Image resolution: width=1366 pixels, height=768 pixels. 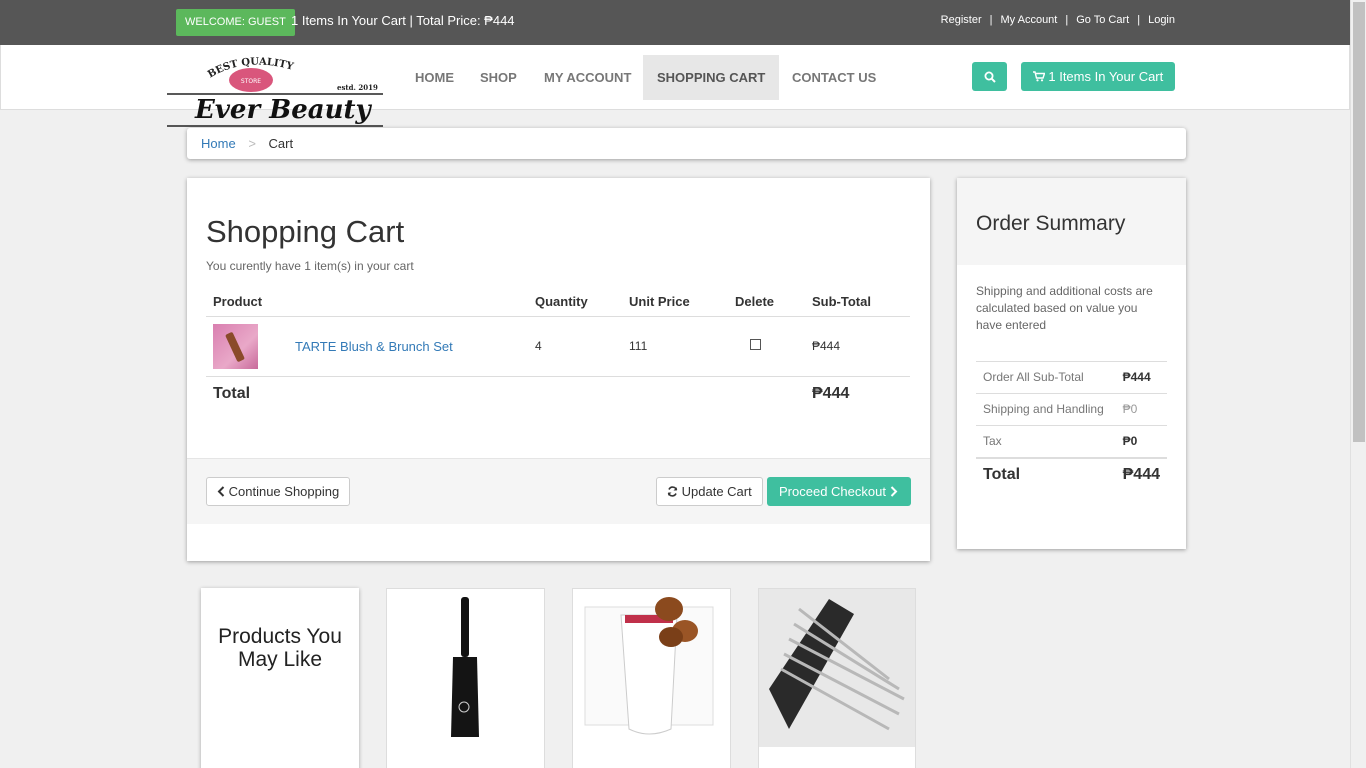 What do you see at coordinates (1039, 76) in the screenshot?
I see `cart-icon` at bounding box center [1039, 76].